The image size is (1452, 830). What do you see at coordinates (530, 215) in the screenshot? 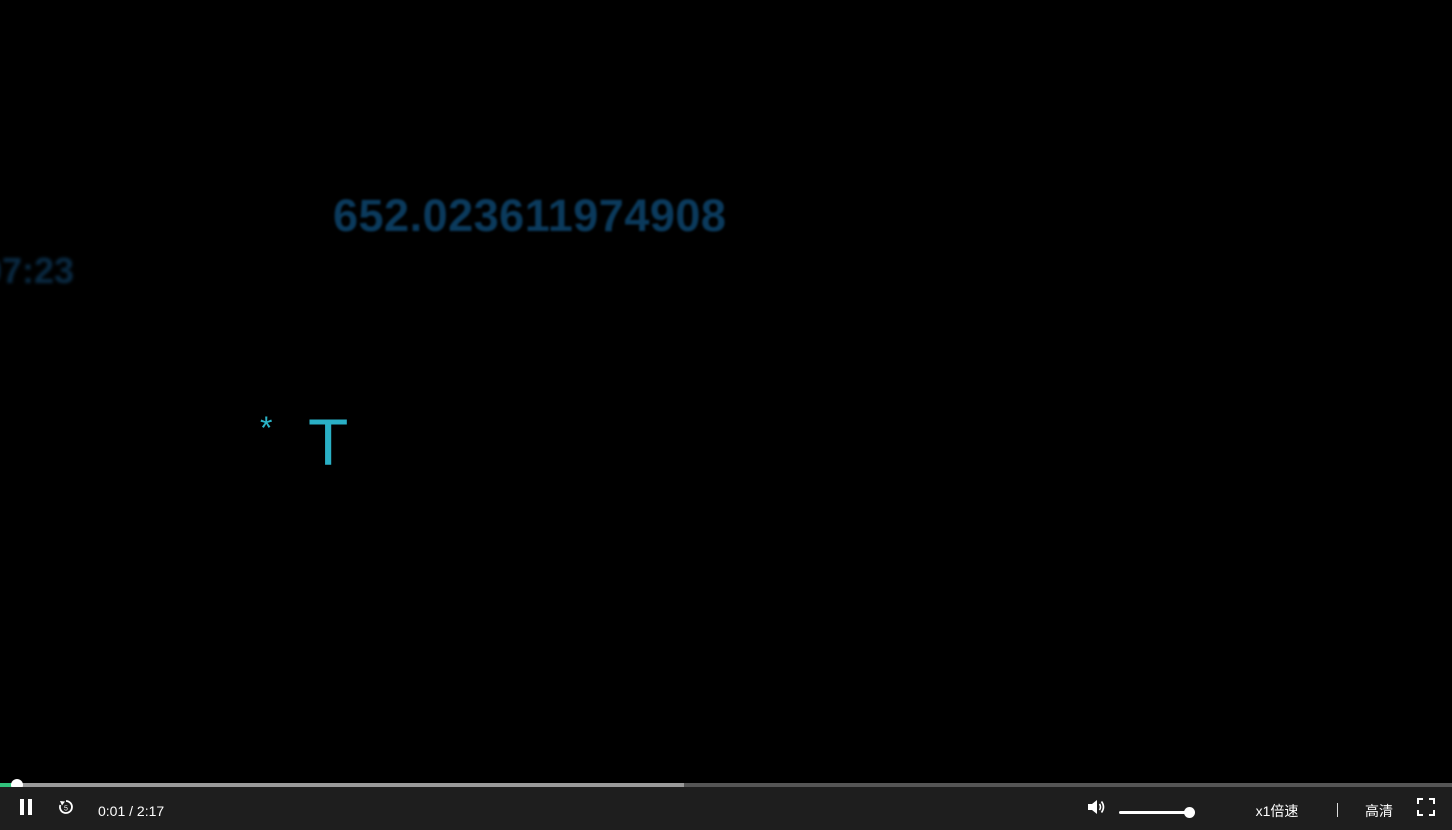
I see `video-frame-number-text: 652.023611974908` at bounding box center [530, 215].